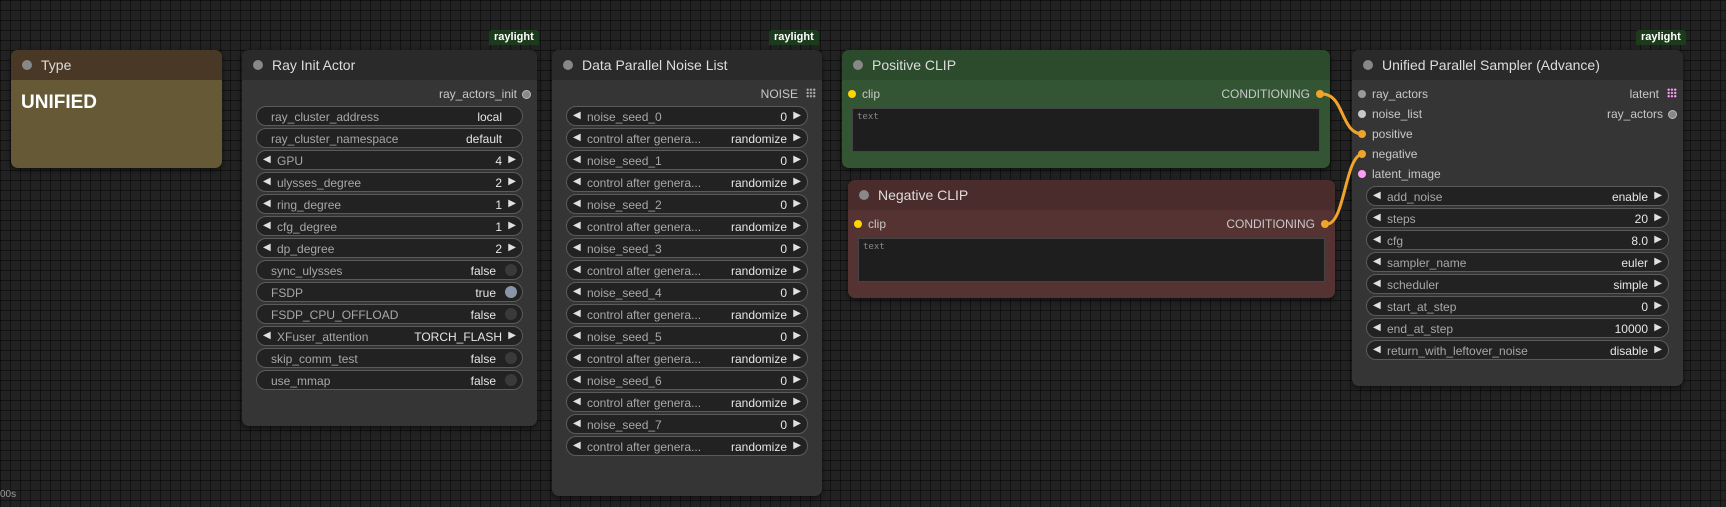  What do you see at coordinates (116, 65) in the screenshot?
I see `type-node-title-bar: Type` at bounding box center [116, 65].